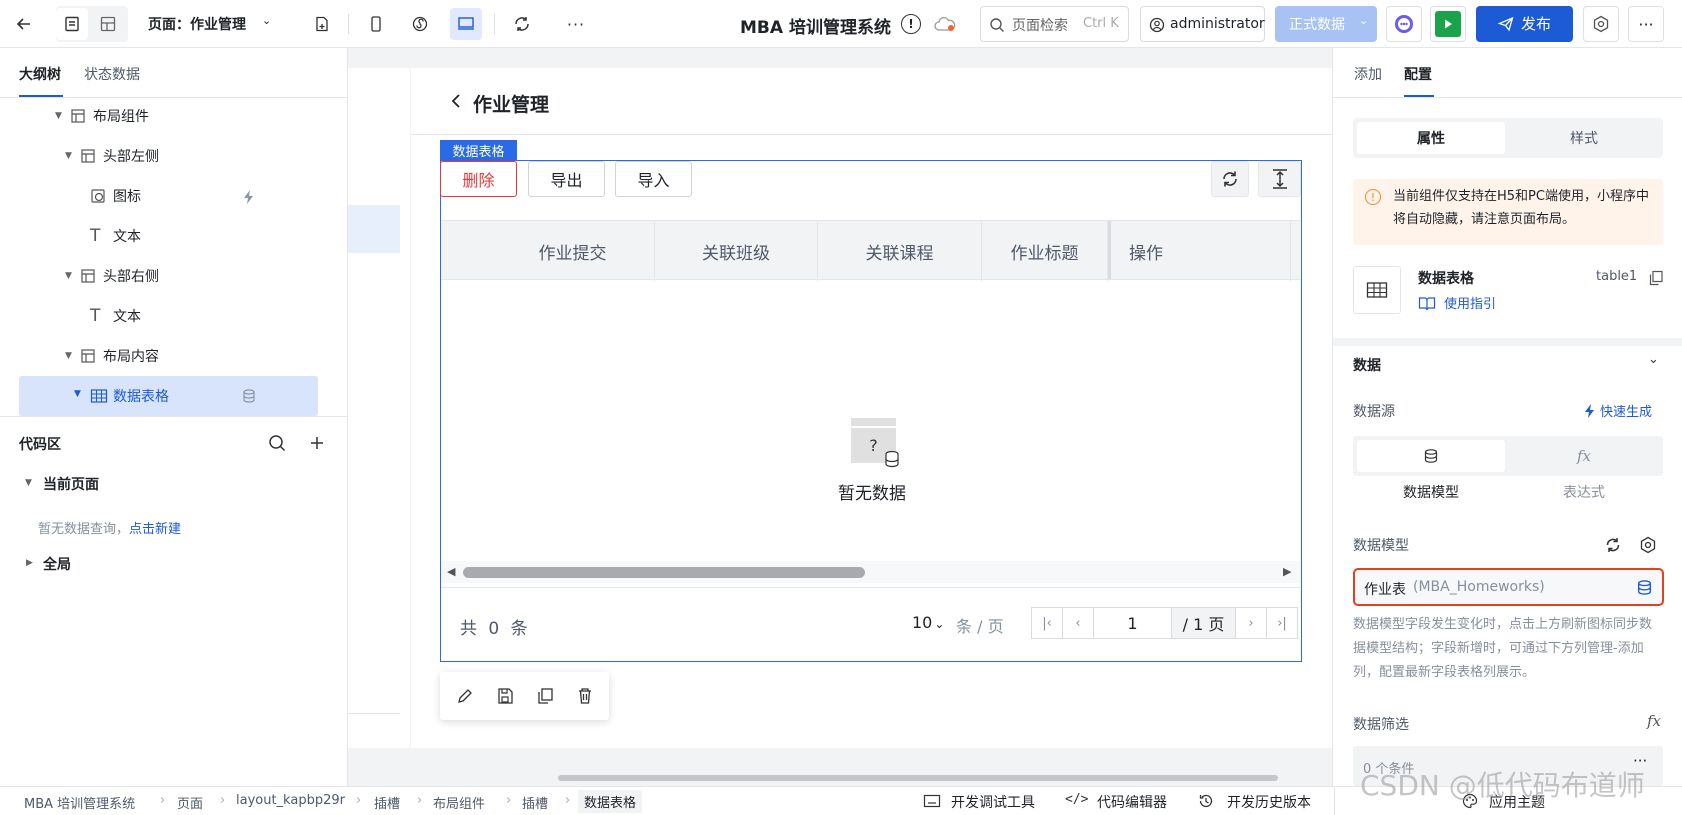 The width and height of the screenshot is (1682, 815). I want to click on mobile-device-icon, so click(376, 24).